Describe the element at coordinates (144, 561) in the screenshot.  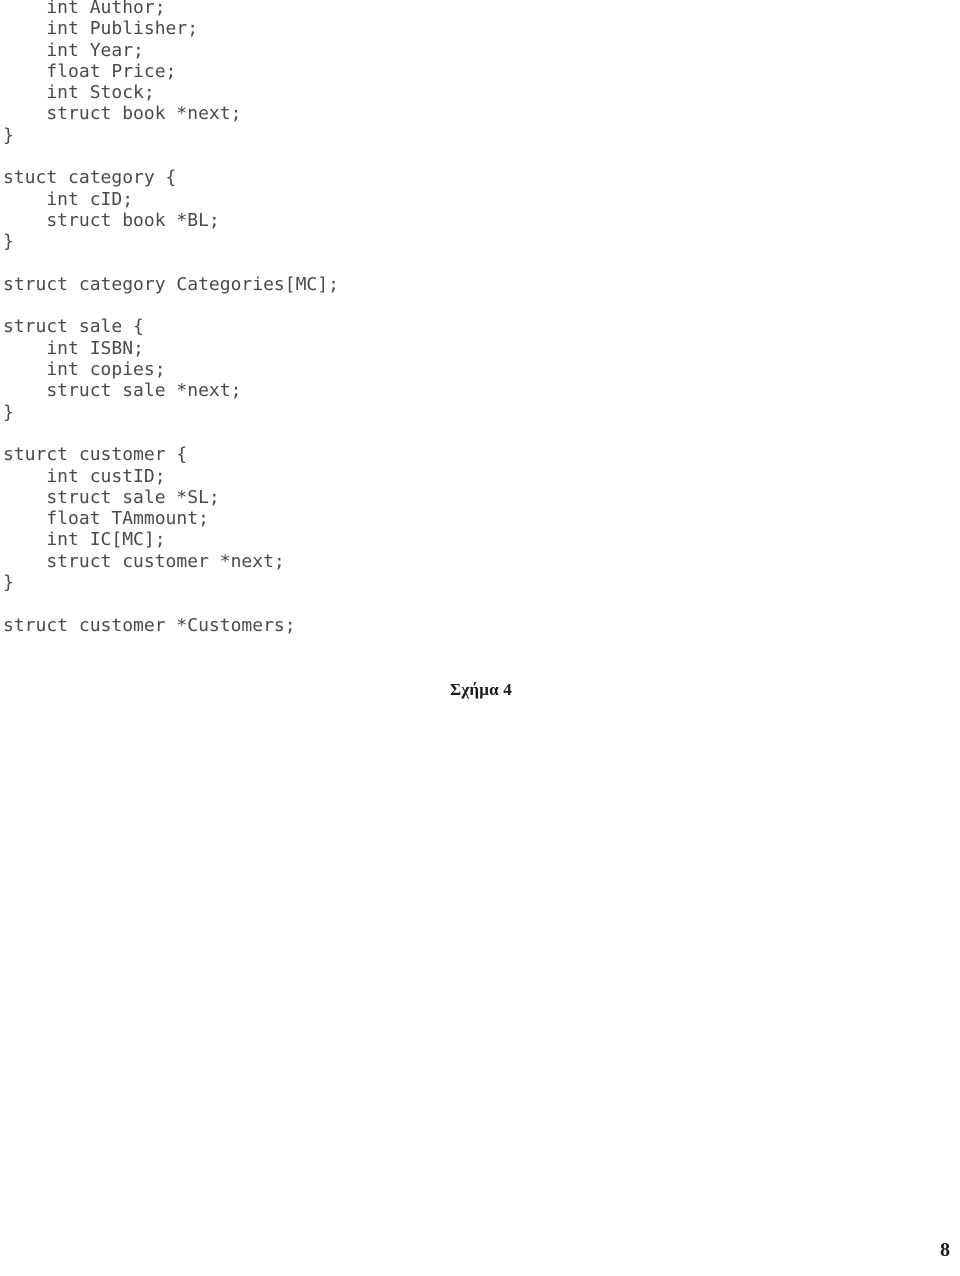
I see `code-line: struct customer *next;` at that location.